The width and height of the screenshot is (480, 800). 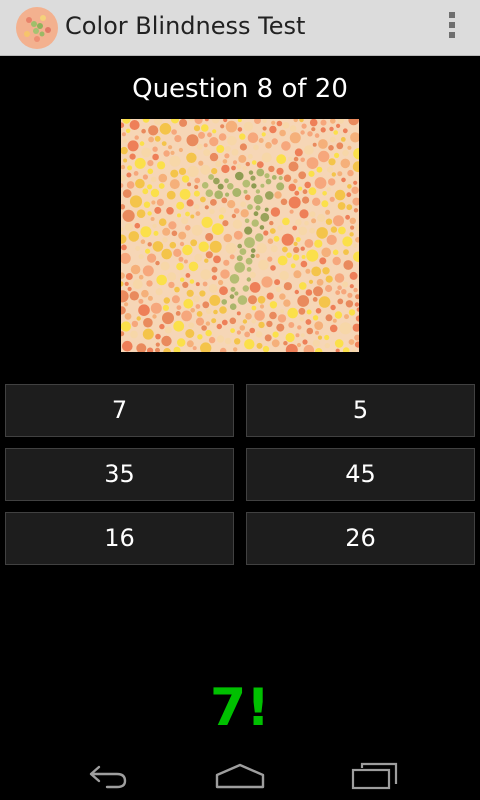 I want to click on answer-button-3: 35, so click(x=119, y=474).